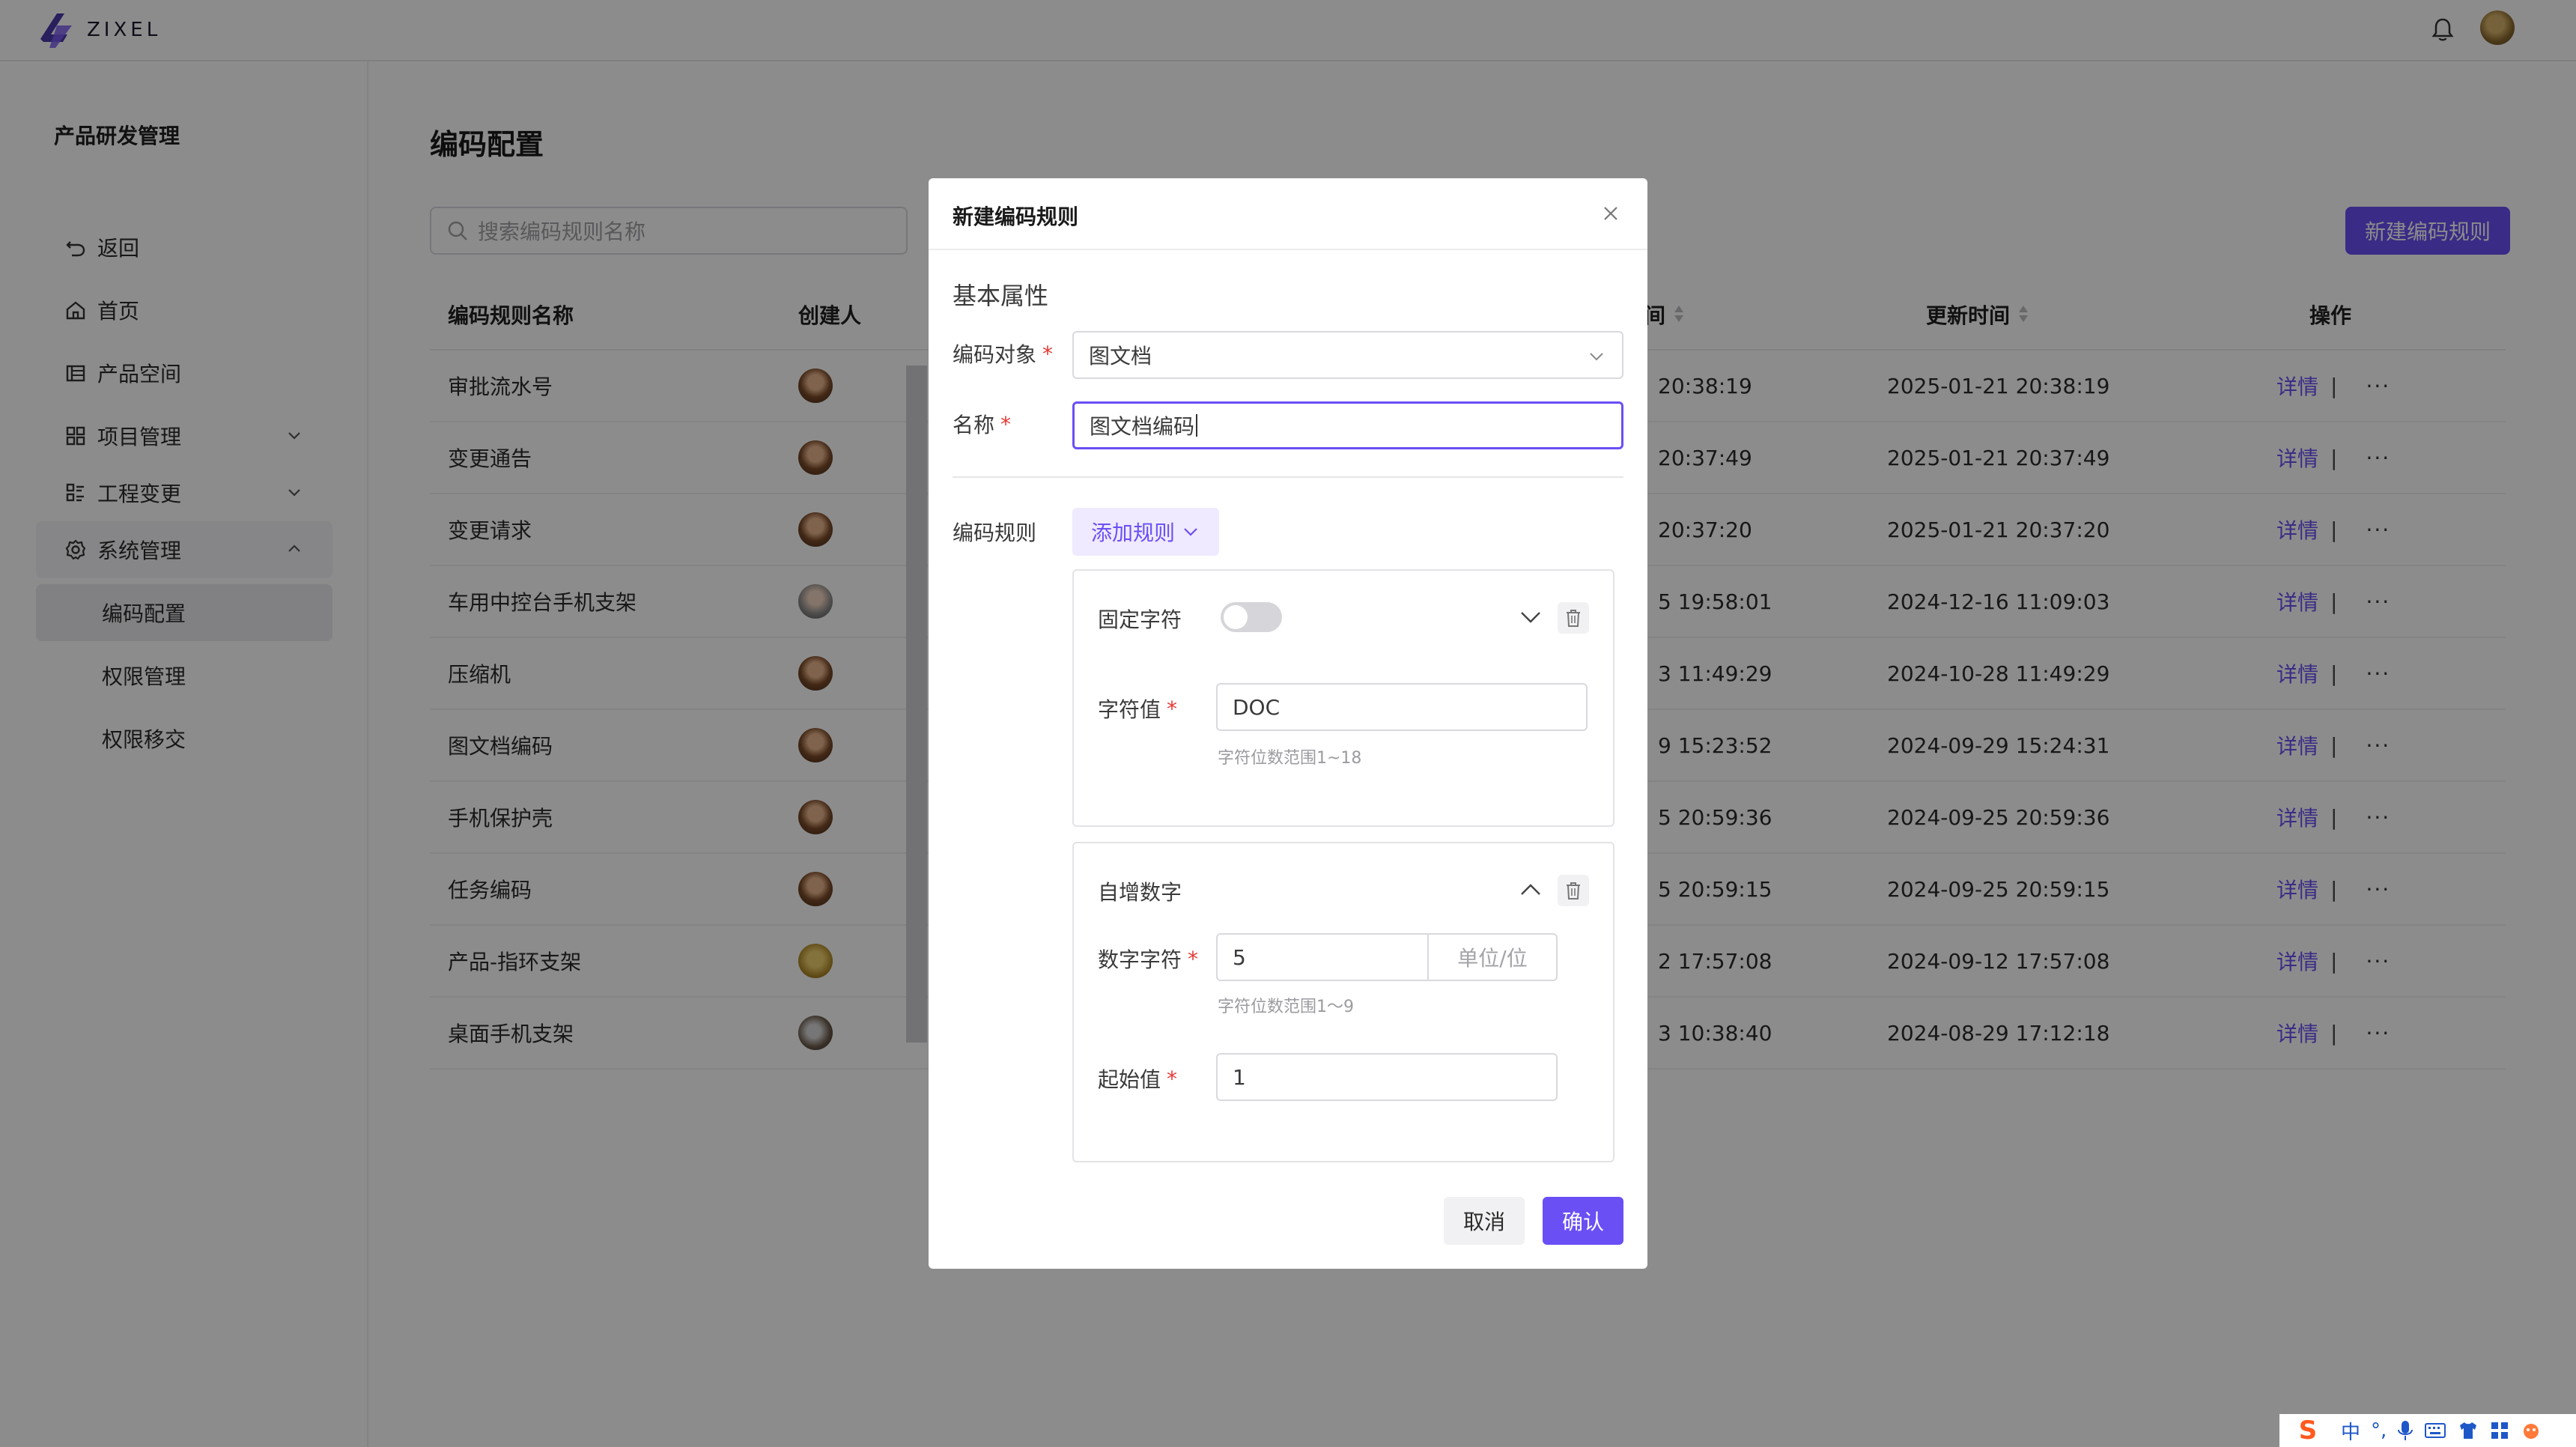  I want to click on digits-unit-addon: 单位/位, so click(1493, 957).